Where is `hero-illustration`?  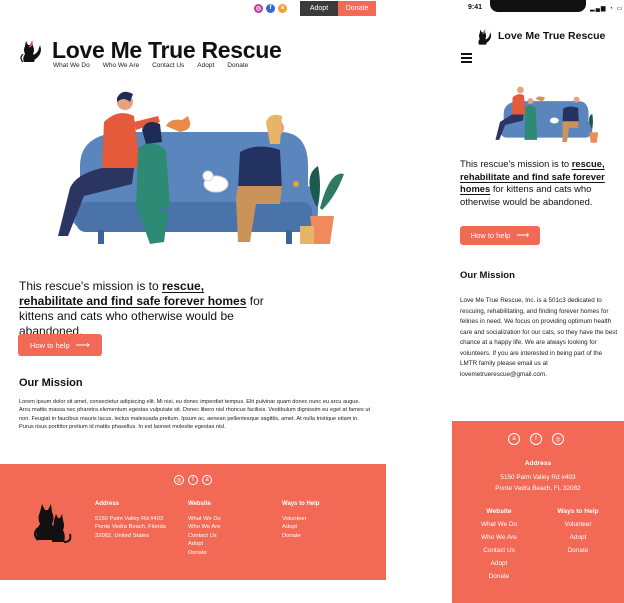 hero-illustration is located at coordinates (201, 167).